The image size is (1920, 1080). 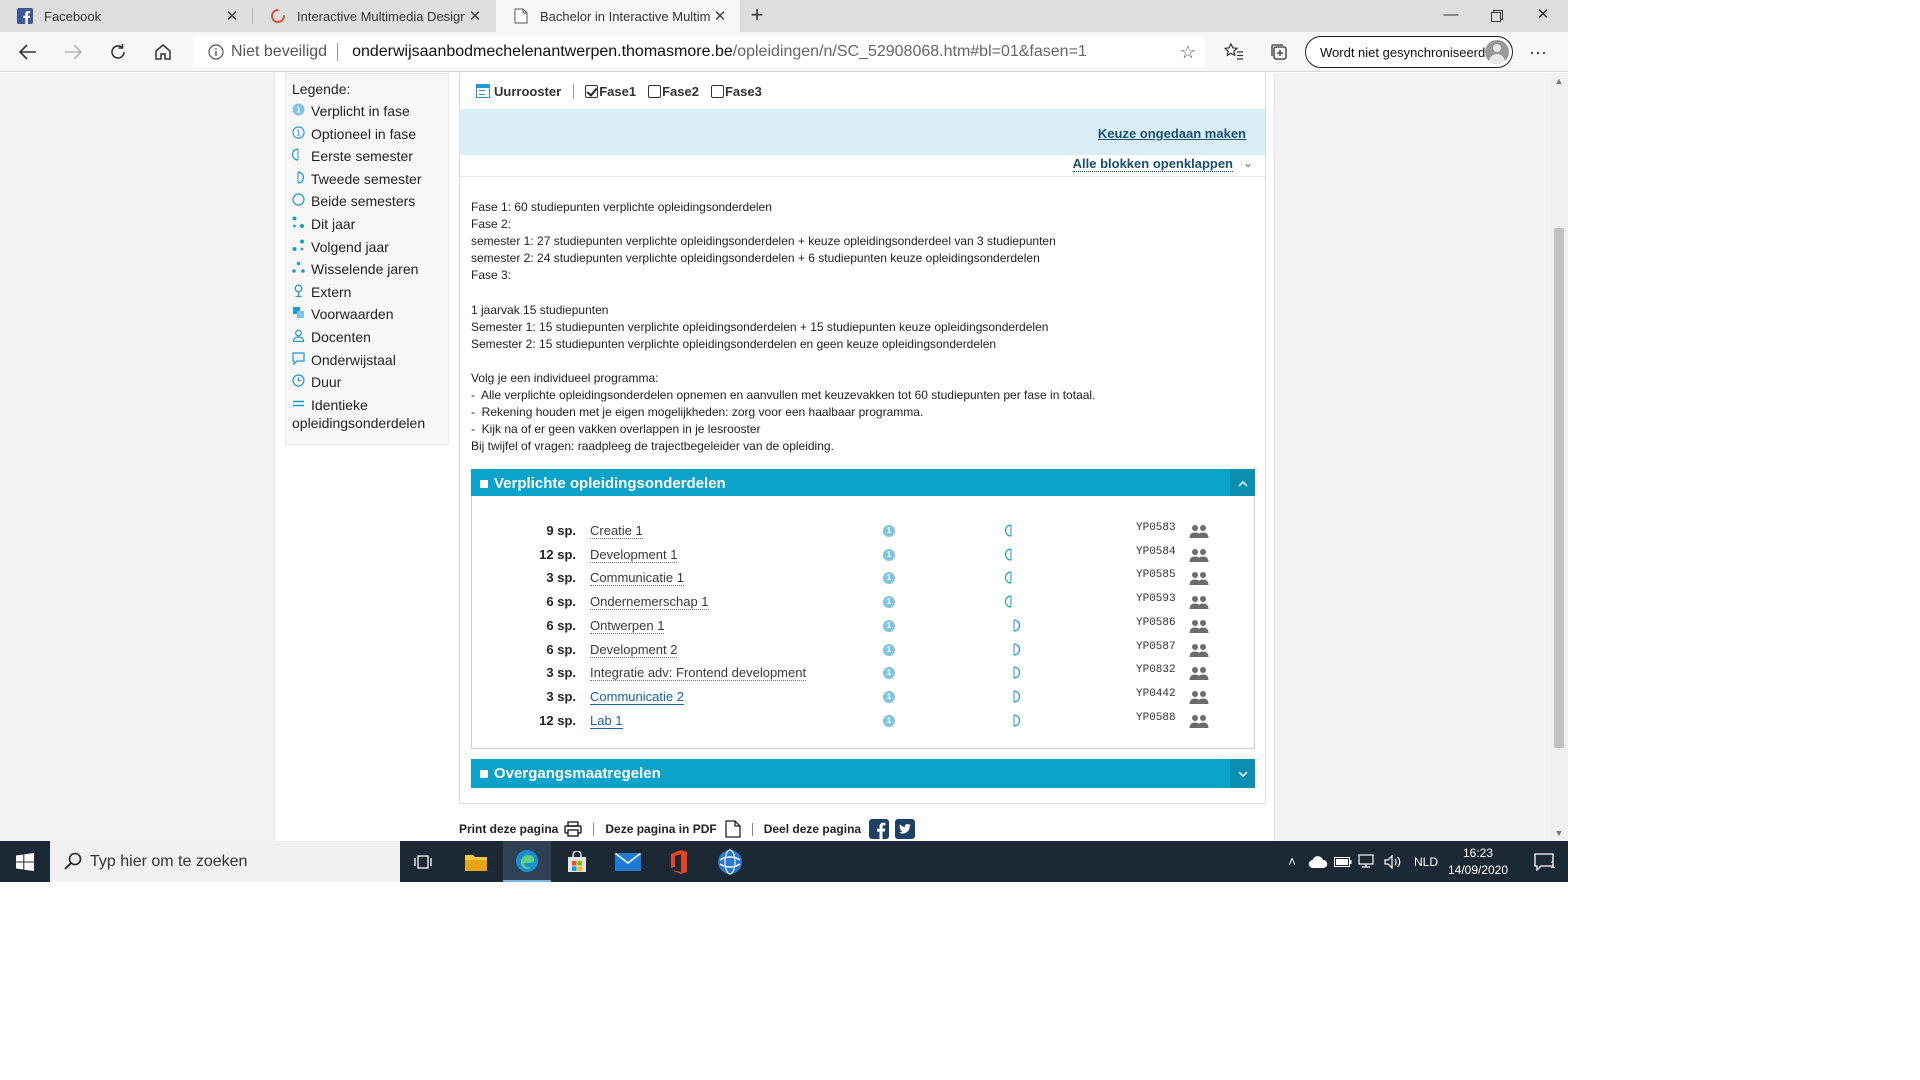 I want to click on phase2-label: Fase2, so click(x=680, y=91).